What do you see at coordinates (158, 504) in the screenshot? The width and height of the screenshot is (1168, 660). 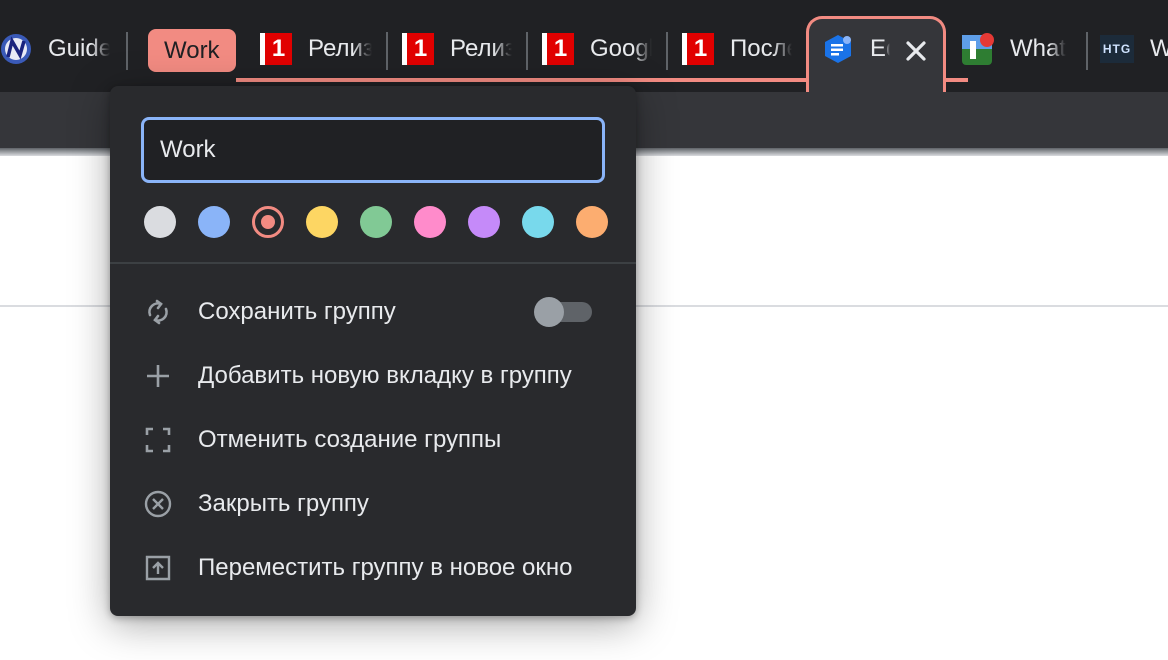 I see `close-circle-icon` at bounding box center [158, 504].